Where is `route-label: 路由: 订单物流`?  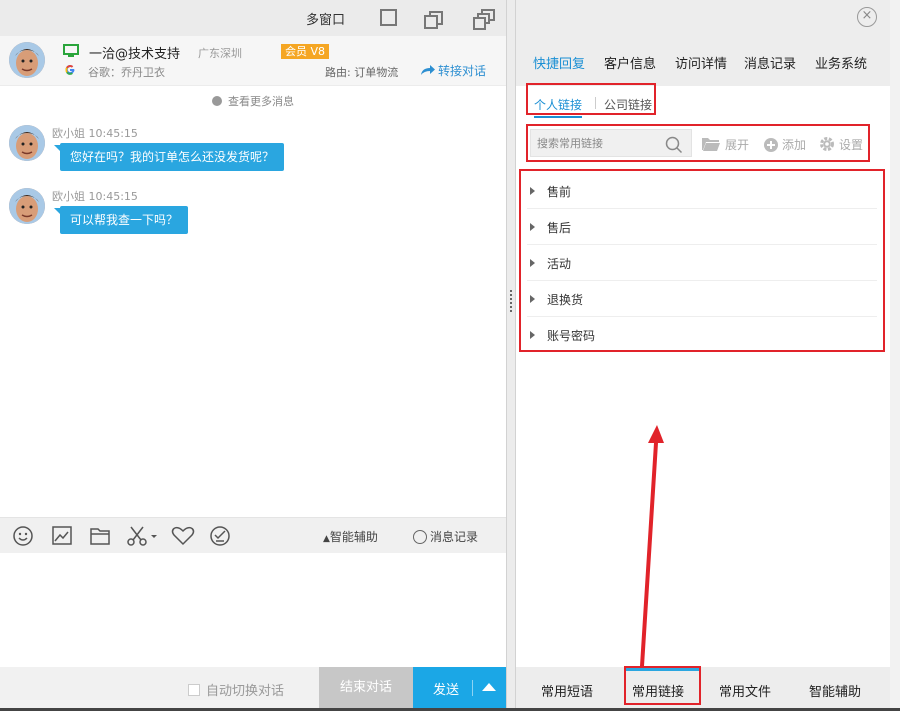
route-label: 路由: 订单物流 is located at coordinates (362, 72).